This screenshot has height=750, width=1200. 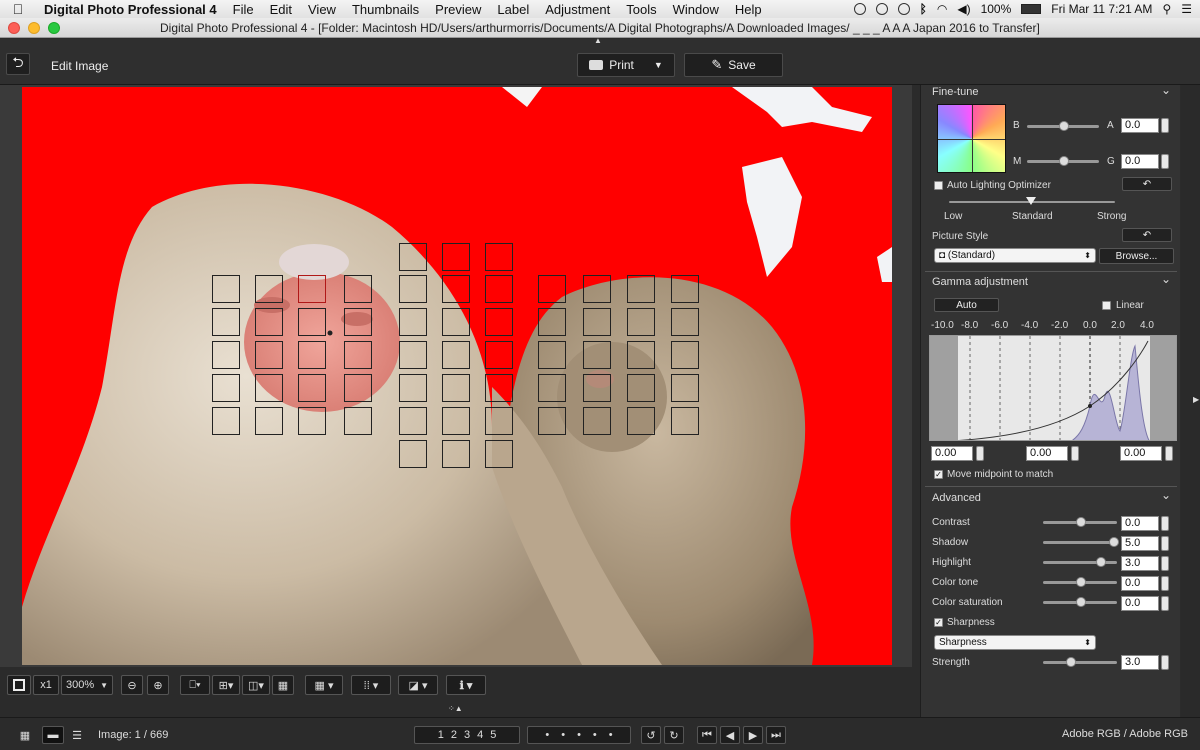 What do you see at coordinates (1169, 453) in the screenshot?
I see `white-point-stepper` at bounding box center [1169, 453].